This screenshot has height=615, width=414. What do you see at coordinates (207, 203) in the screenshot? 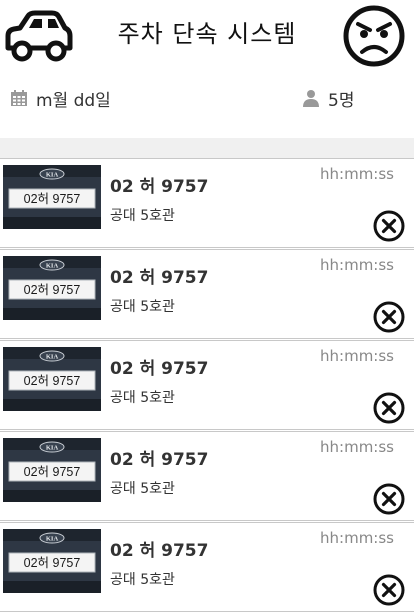
I see `violation-item-1: KIA 02허 9757 02 허 9757 공대 5호관 hh:mm:ss` at bounding box center [207, 203].